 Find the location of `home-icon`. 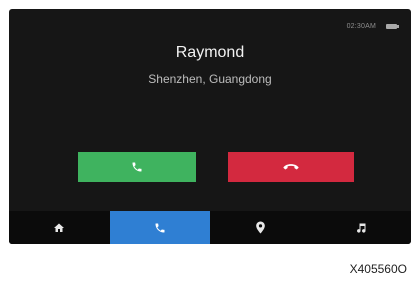

home-icon is located at coordinates (59, 228).